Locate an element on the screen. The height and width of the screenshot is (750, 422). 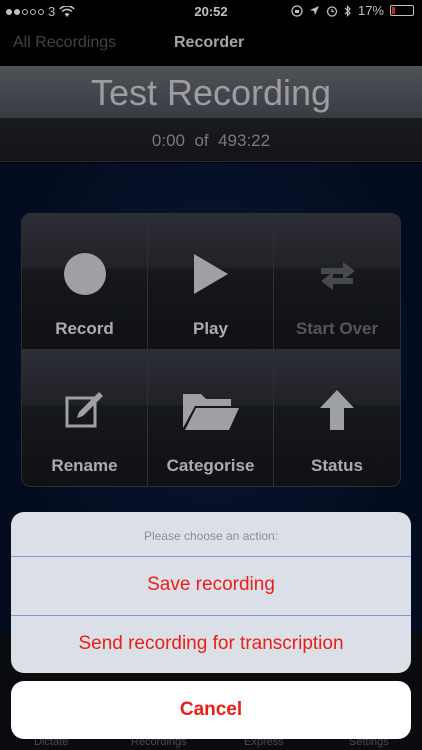
save-recording-button: Save recording is located at coordinates (211, 586).